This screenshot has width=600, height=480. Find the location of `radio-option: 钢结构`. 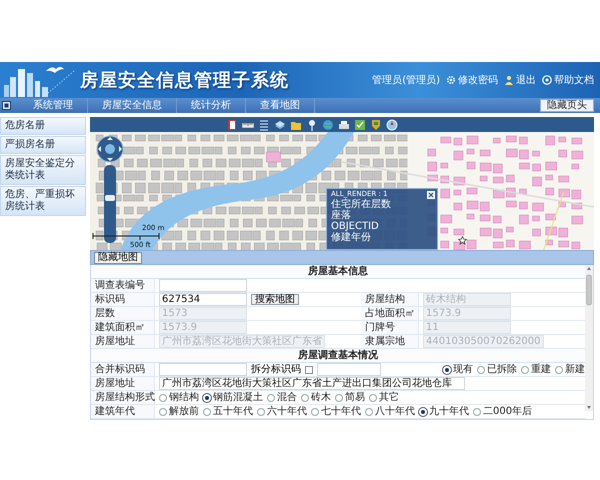

radio-option: 钢结构 is located at coordinates (179, 397).